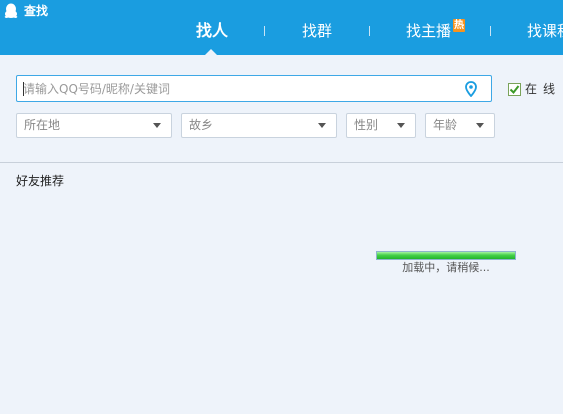 The width and height of the screenshot is (563, 414). I want to click on online-only-checkbox, so click(514, 89).